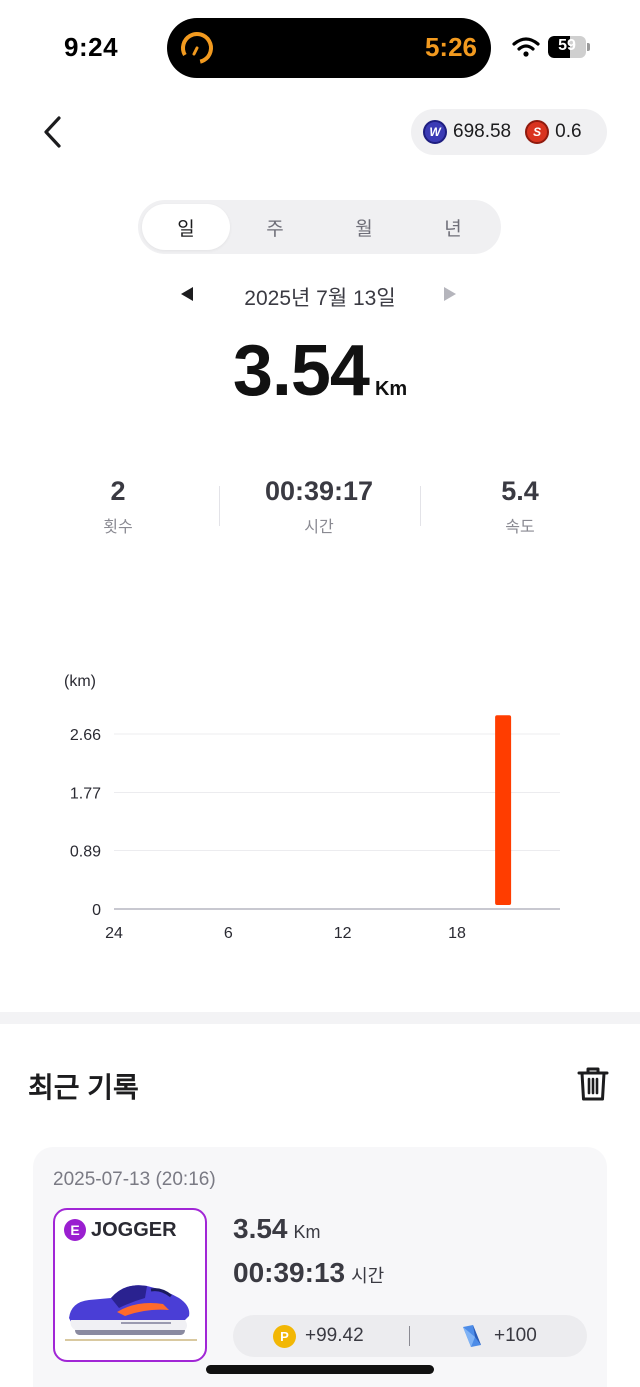 Image resolution: width=640 pixels, height=1387 pixels. Describe the element at coordinates (450, 294) in the screenshot. I see `next-date-button` at that location.